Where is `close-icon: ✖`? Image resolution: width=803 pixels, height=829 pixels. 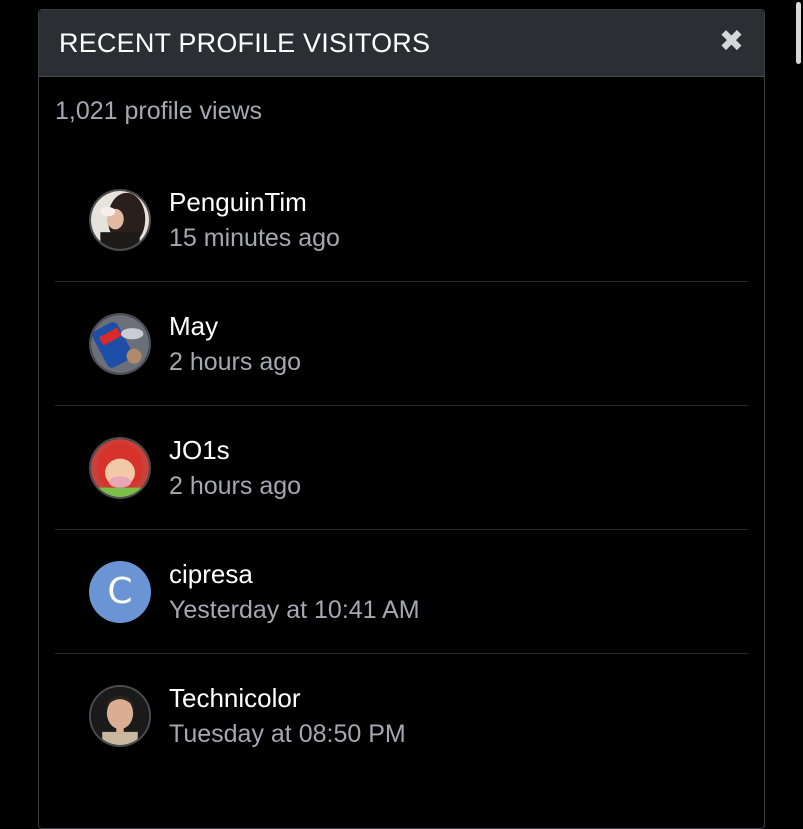
close-icon: ✖ is located at coordinates (731, 42).